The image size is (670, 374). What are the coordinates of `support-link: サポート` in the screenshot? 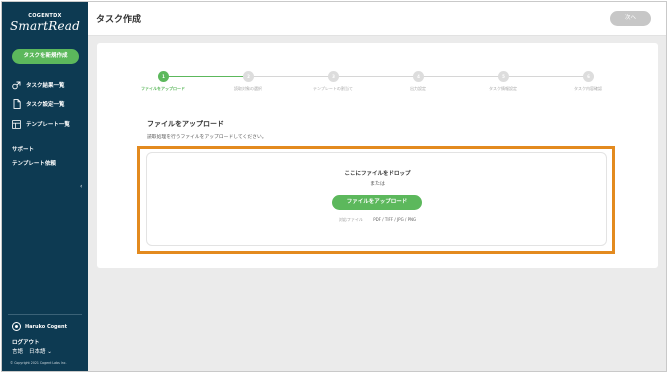 It's located at (23, 149).